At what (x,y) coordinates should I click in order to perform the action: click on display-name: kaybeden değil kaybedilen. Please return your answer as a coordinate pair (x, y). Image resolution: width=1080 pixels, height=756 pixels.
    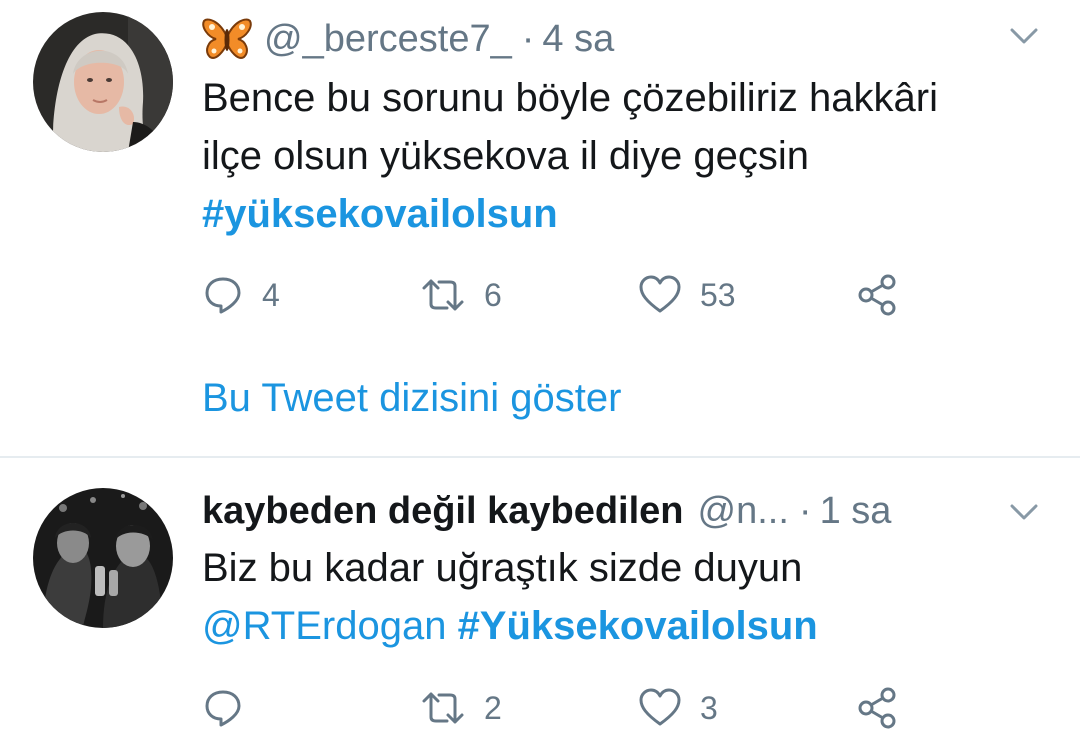
    Looking at the image, I should click on (443, 511).